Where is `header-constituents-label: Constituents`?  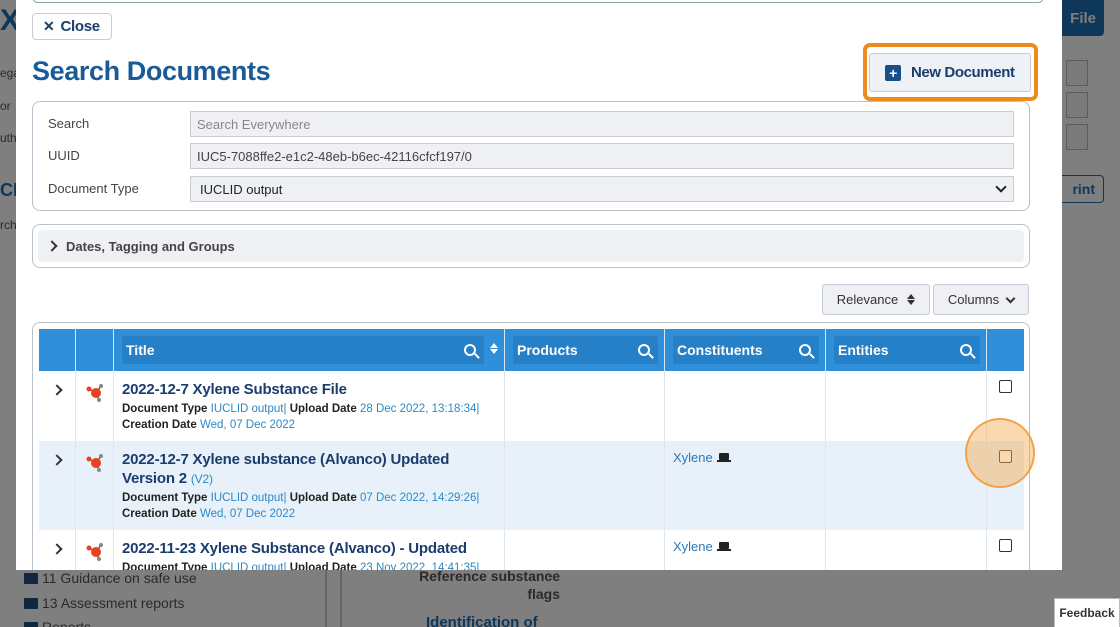
header-constituents-label: Constituents is located at coordinates (720, 350).